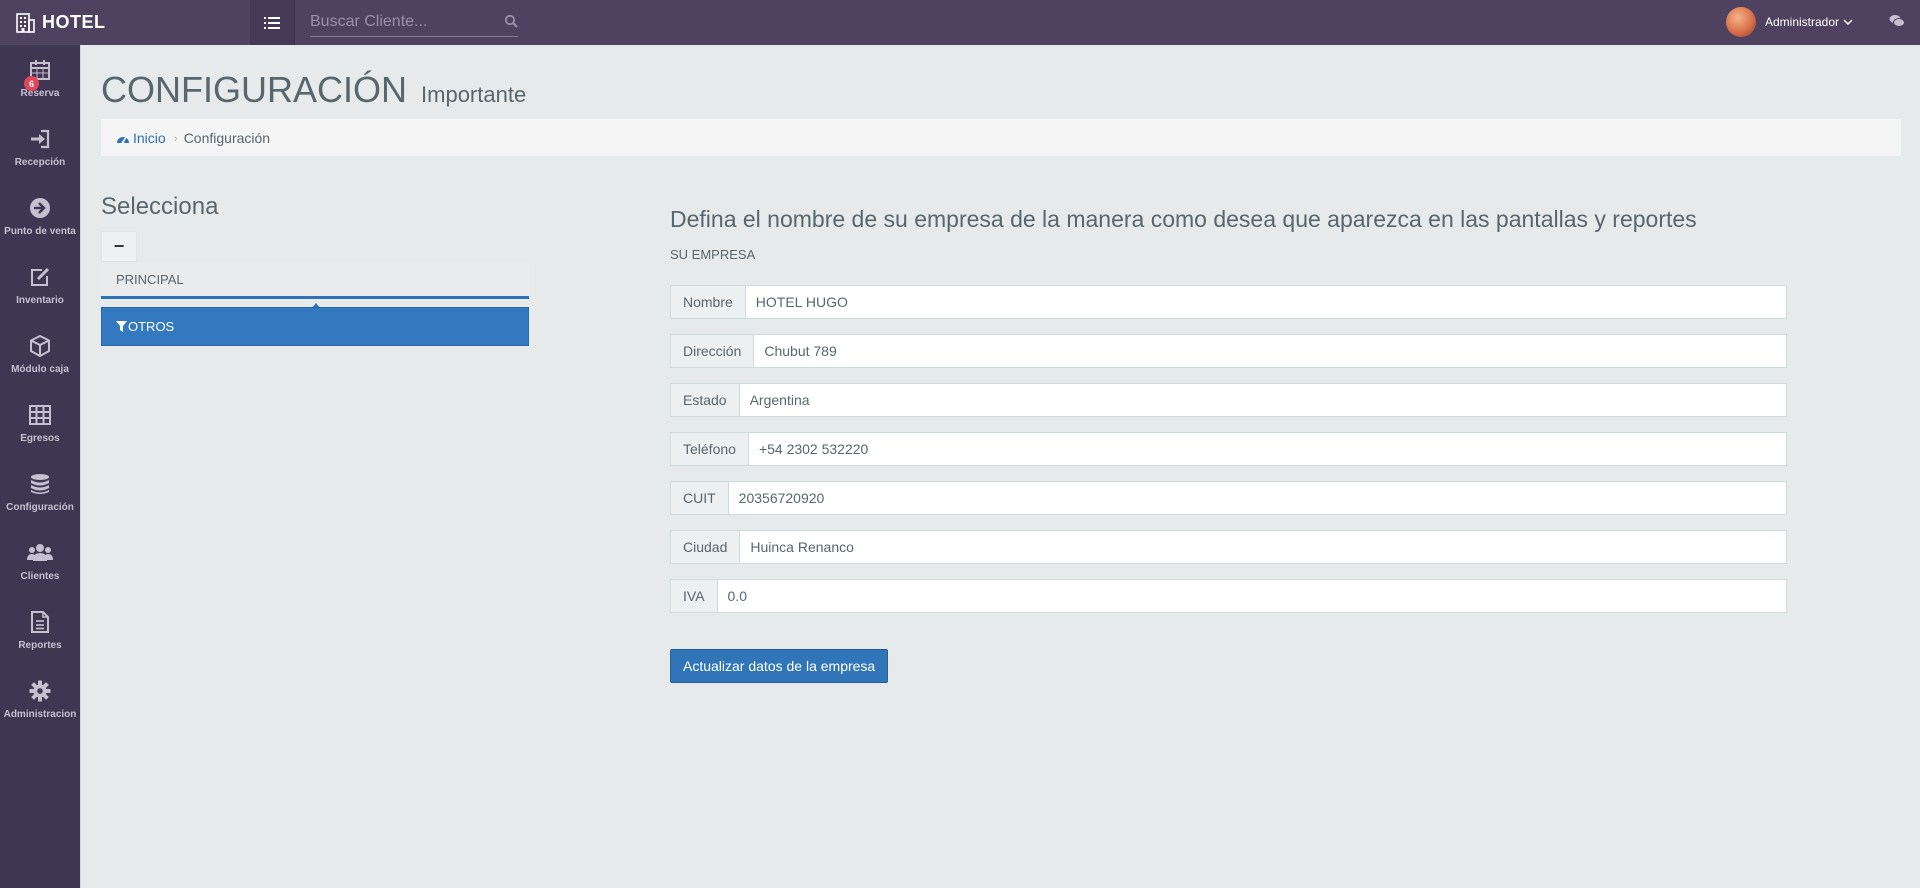  I want to click on sidebar-item-reserva: Reserva, so click(40, 79).